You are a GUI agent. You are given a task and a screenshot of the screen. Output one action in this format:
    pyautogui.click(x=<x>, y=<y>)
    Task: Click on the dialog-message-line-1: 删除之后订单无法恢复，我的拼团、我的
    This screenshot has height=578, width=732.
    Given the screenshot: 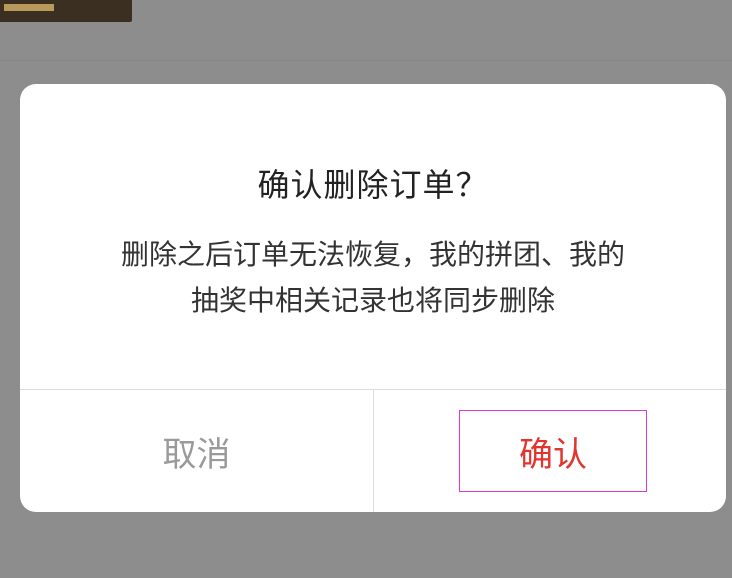 What is the action you would take?
    pyautogui.click(x=372, y=254)
    